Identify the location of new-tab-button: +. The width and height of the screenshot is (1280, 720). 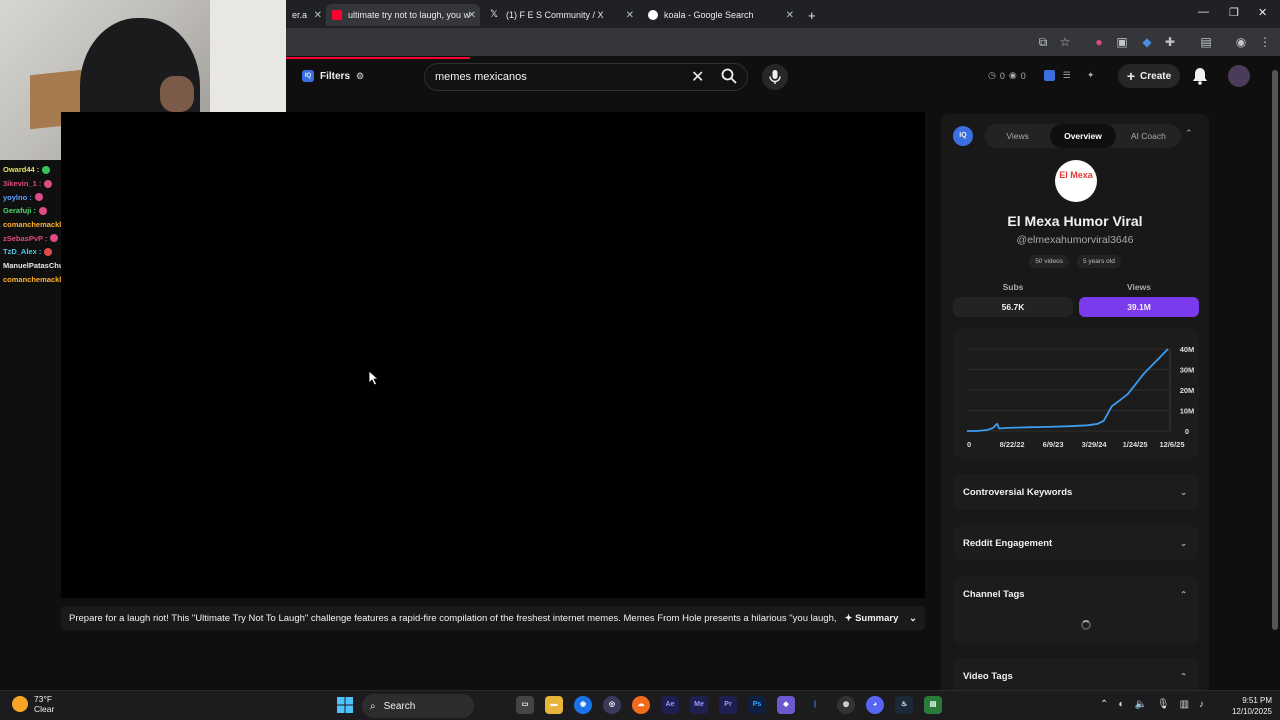
(811, 15).